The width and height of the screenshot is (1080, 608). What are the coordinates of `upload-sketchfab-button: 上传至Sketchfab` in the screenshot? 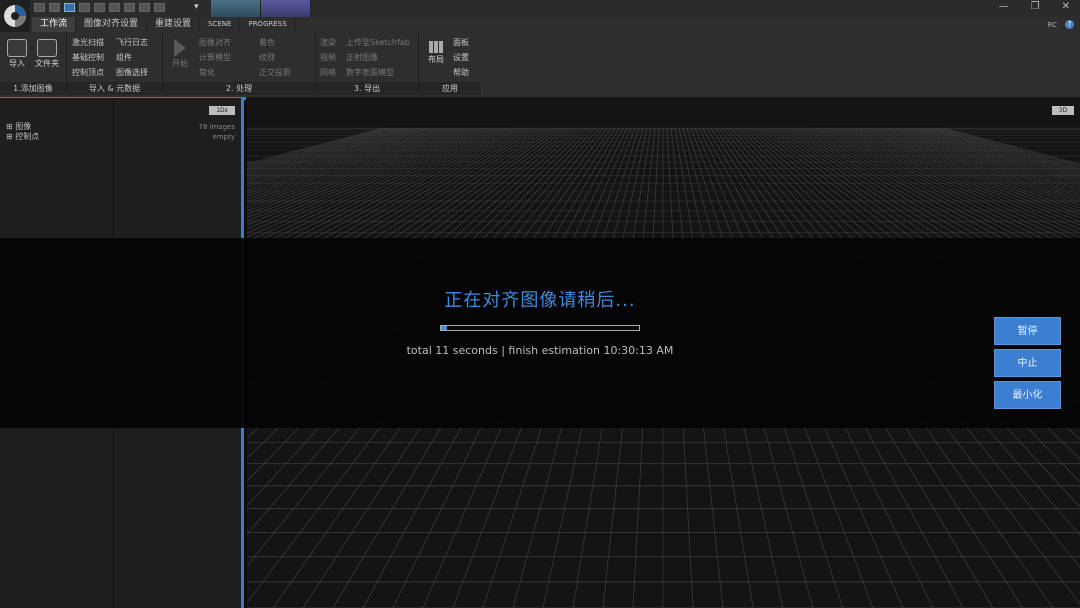 It's located at (378, 42).